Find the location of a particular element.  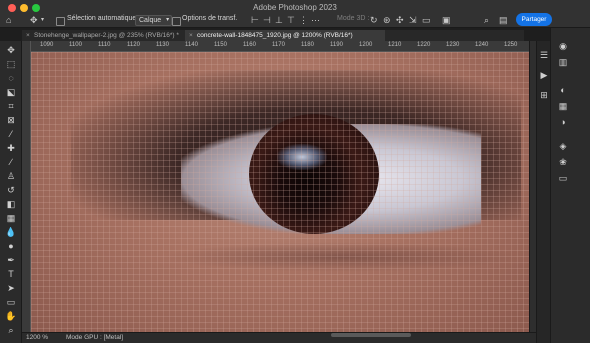

paths-panel-icon: ▭ is located at coordinates (563, 178).